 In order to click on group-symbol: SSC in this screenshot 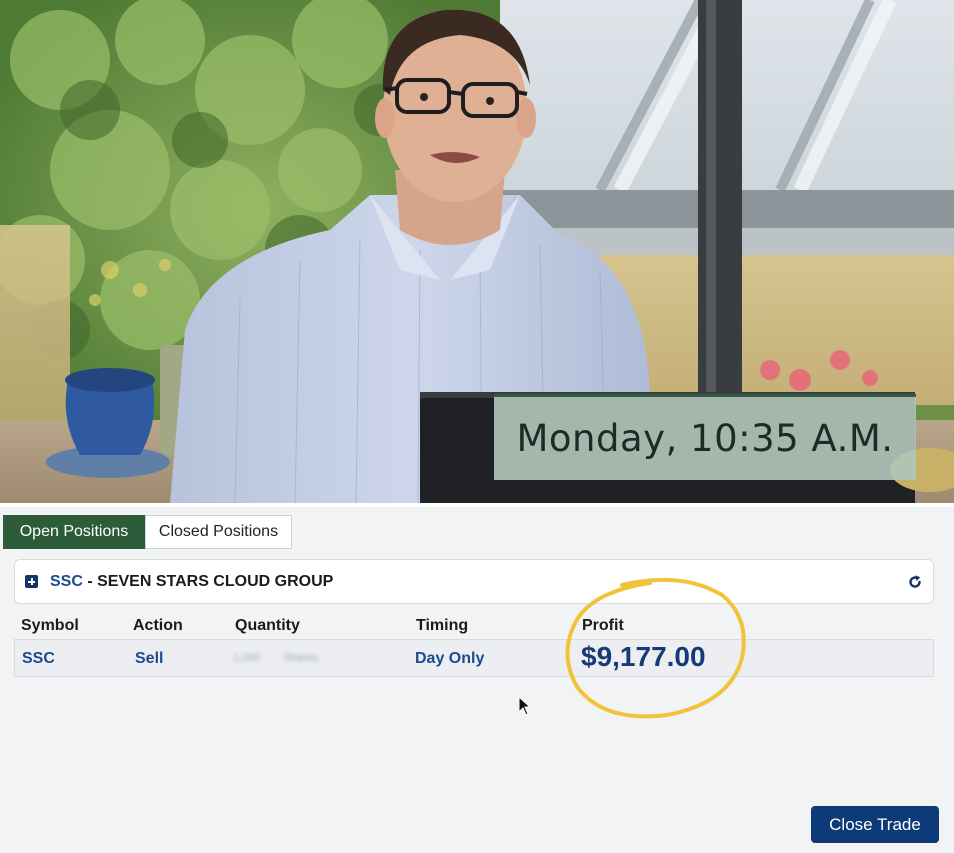, I will do `click(66, 581)`.